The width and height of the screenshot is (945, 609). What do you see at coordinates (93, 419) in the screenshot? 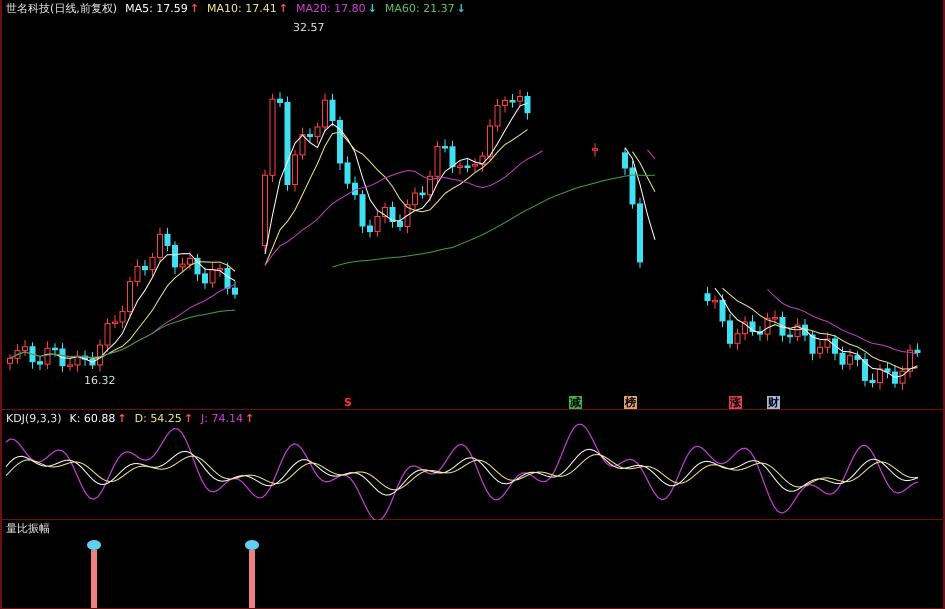
I see `indicator-value: K: 60.88` at bounding box center [93, 419].